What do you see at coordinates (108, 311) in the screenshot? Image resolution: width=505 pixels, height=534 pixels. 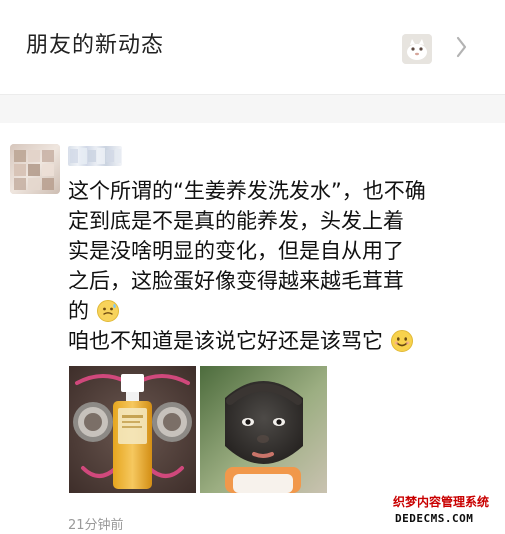 I see `sweat-emoji-icon` at bounding box center [108, 311].